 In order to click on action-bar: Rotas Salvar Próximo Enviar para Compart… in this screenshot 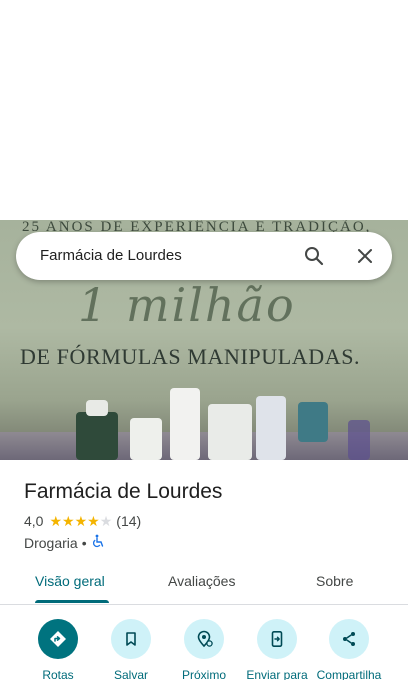, I will do `click(204, 643)`.